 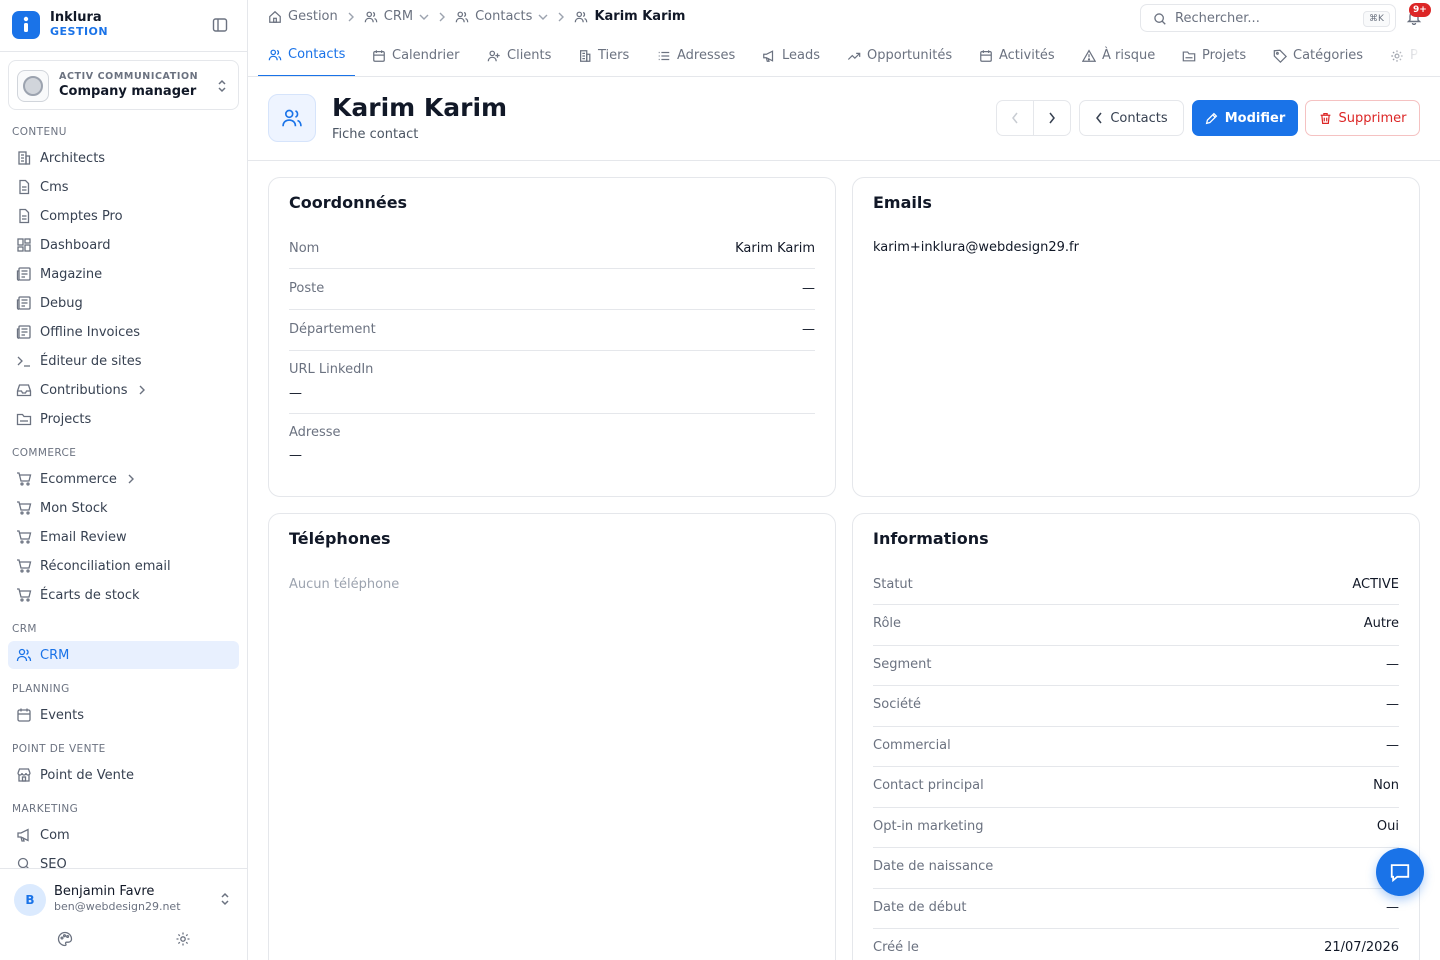 I want to click on sidebar-item-projects: Projects, so click(x=123, y=419).